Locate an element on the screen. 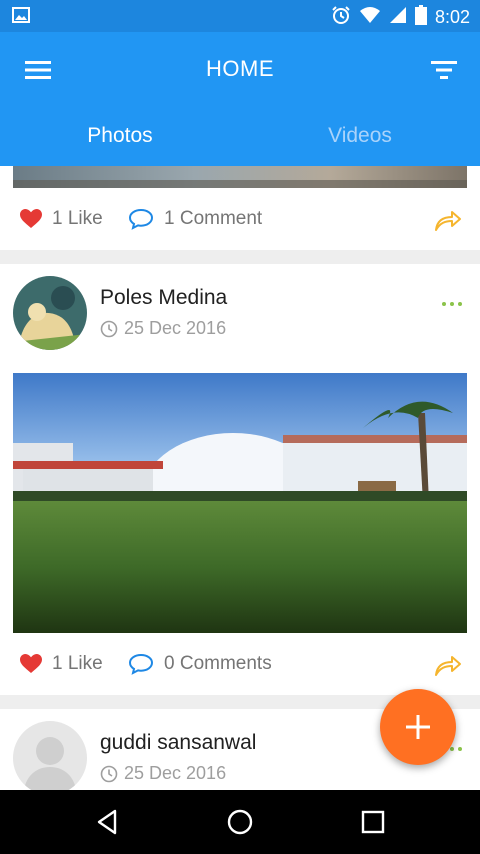 This screenshot has height=854, width=480. post-actions: 1 Like 1 Comment is located at coordinates (240, 220).